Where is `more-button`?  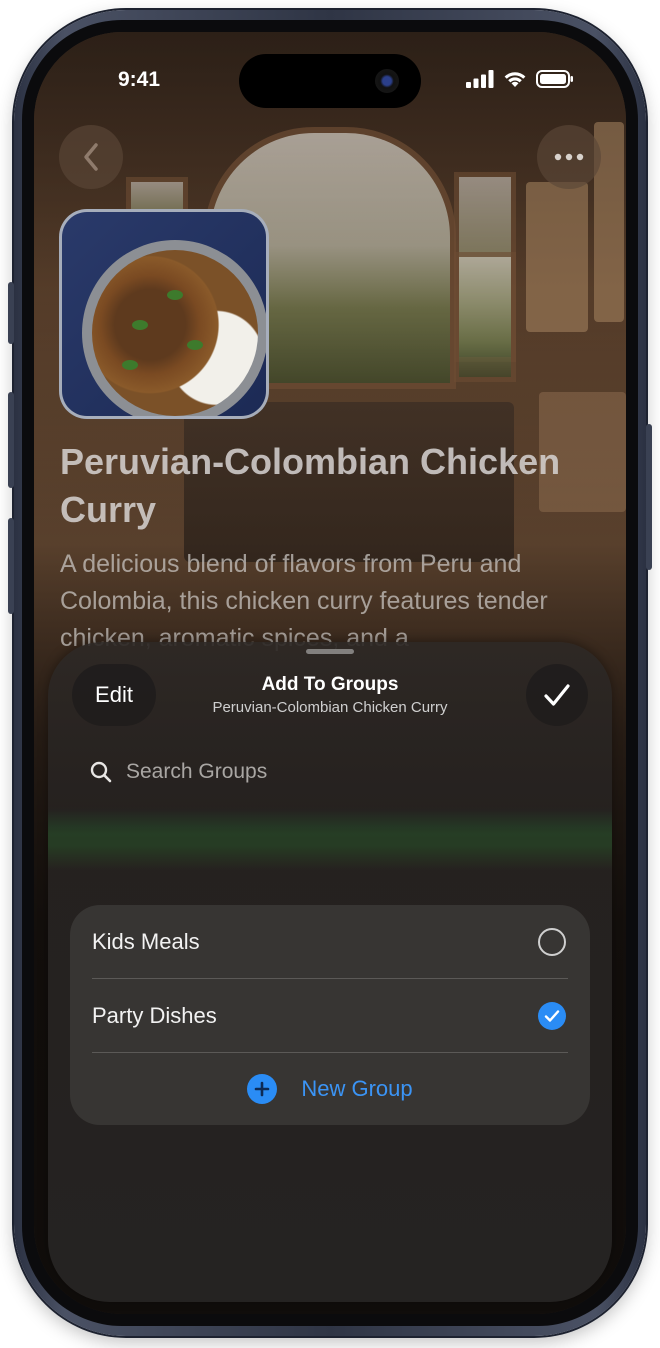
more-button is located at coordinates (569, 157).